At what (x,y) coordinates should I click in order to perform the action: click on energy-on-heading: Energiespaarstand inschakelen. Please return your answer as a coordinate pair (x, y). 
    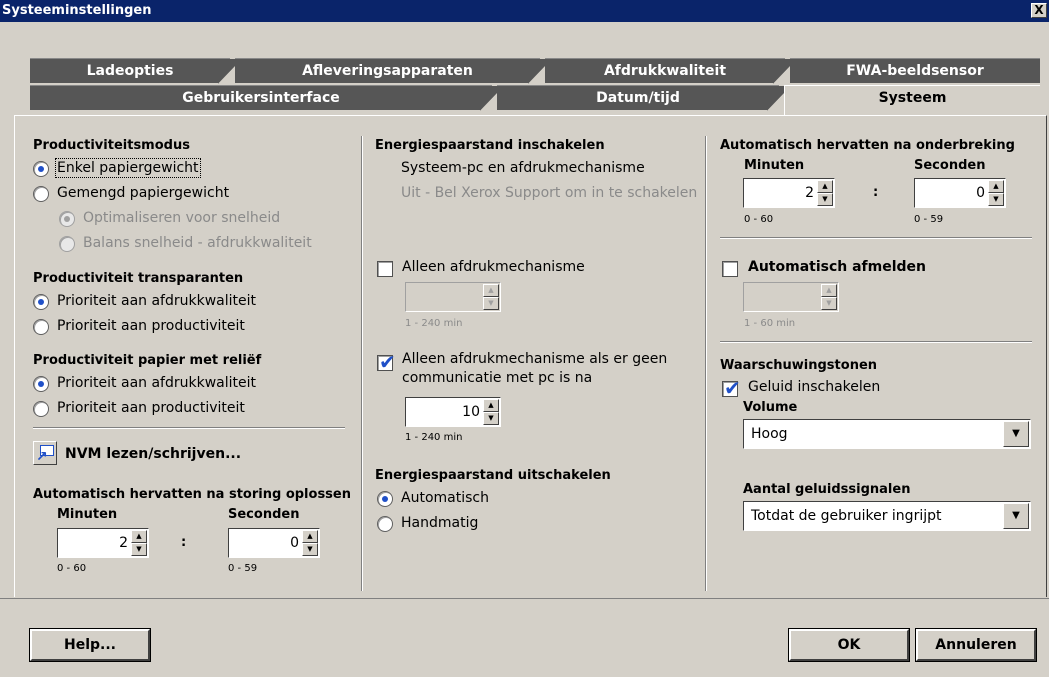
    Looking at the image, I should click on (490, 145).